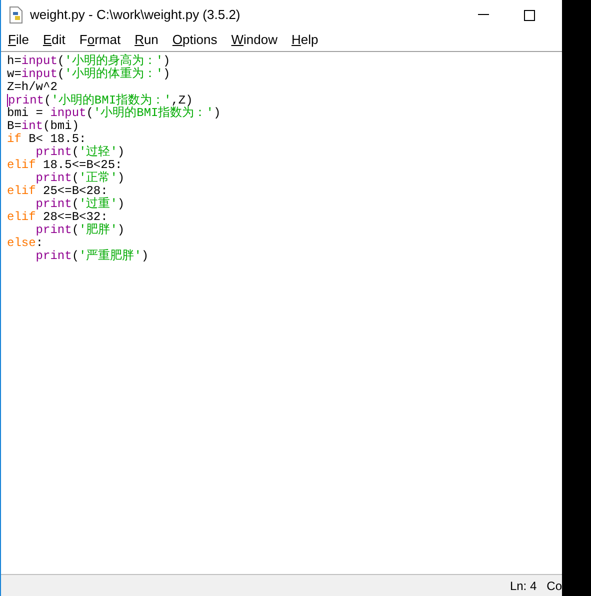  Describe the element at coordinates (54, 40) in the screenshot. I see `menu-item: Edit` at that location.